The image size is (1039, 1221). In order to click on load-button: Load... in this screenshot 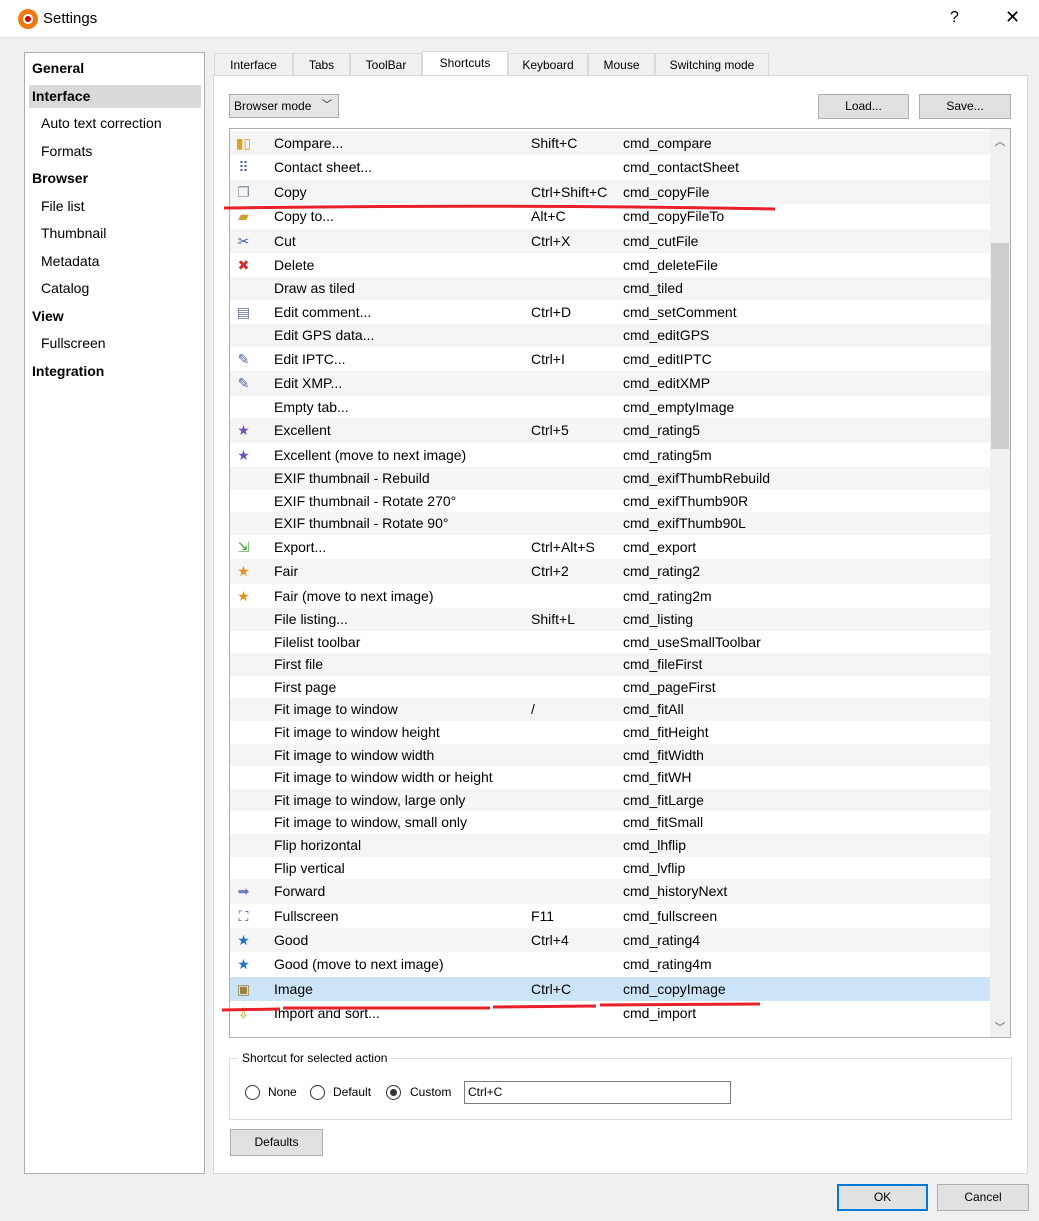, I will do `click(863, 106)`.